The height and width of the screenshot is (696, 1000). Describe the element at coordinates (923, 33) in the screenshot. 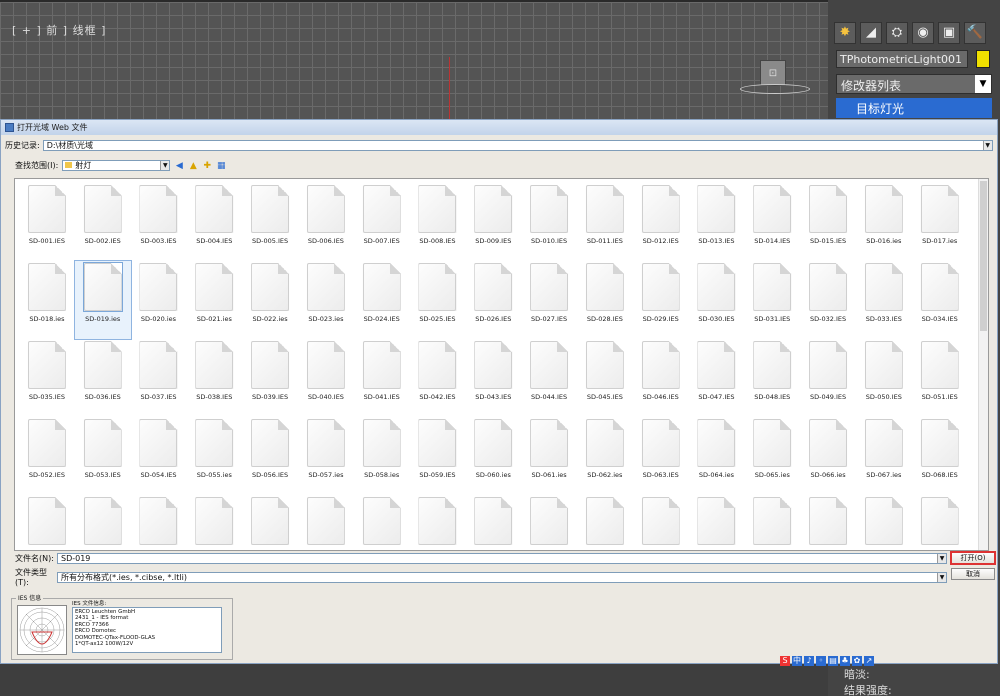

I see `motion-tab-icon: ◉` at that location.